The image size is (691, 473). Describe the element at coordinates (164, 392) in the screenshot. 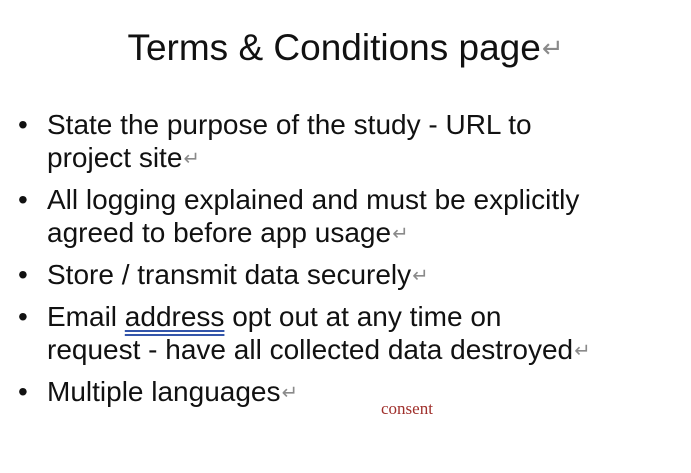

I see `bullet-text-line: Multiple languages` at that location.